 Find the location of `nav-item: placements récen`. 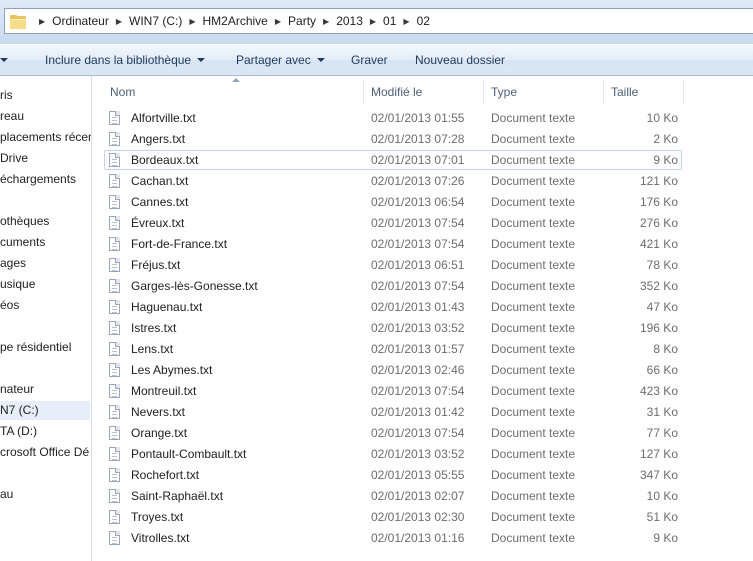

nav-item: placements récen is located at coordinates (46, 137).